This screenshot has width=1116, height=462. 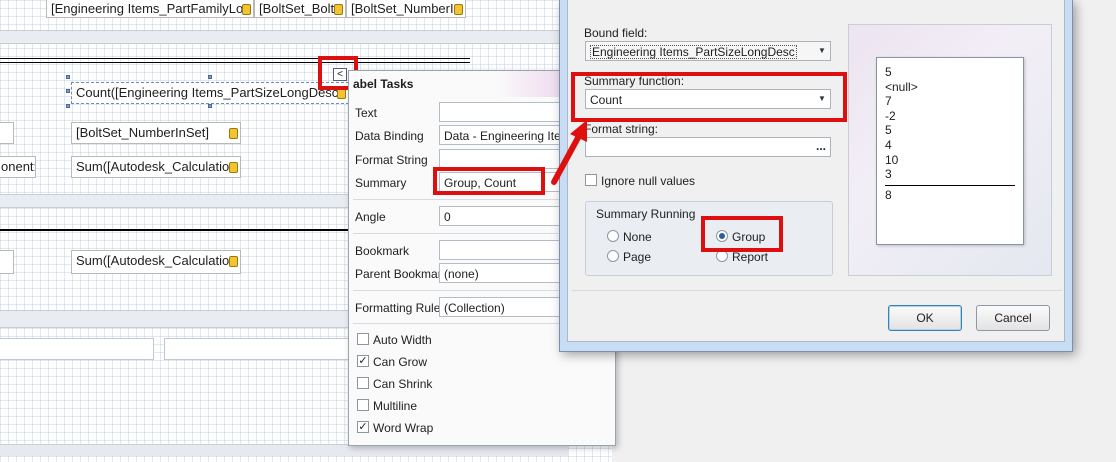 I want to click on ok-button: OK, so click(x=925, y=318).